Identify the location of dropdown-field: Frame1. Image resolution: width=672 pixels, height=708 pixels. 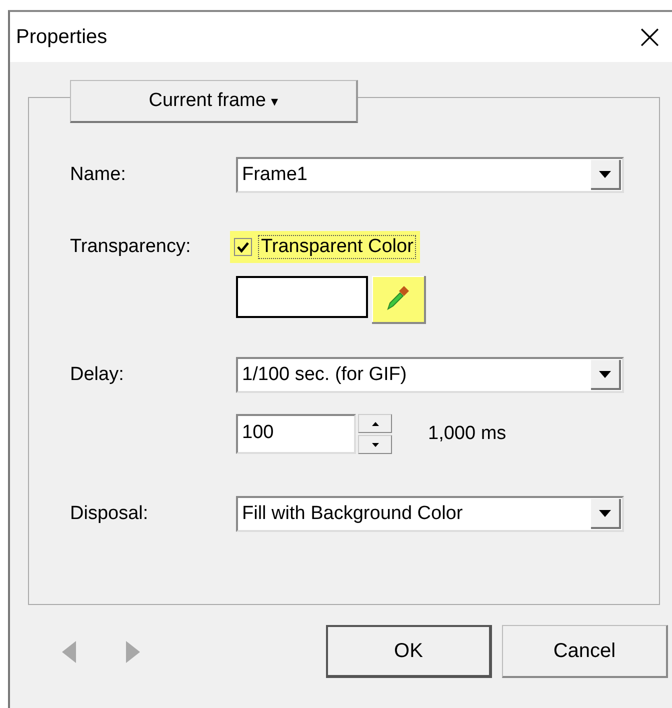
(430, 175).